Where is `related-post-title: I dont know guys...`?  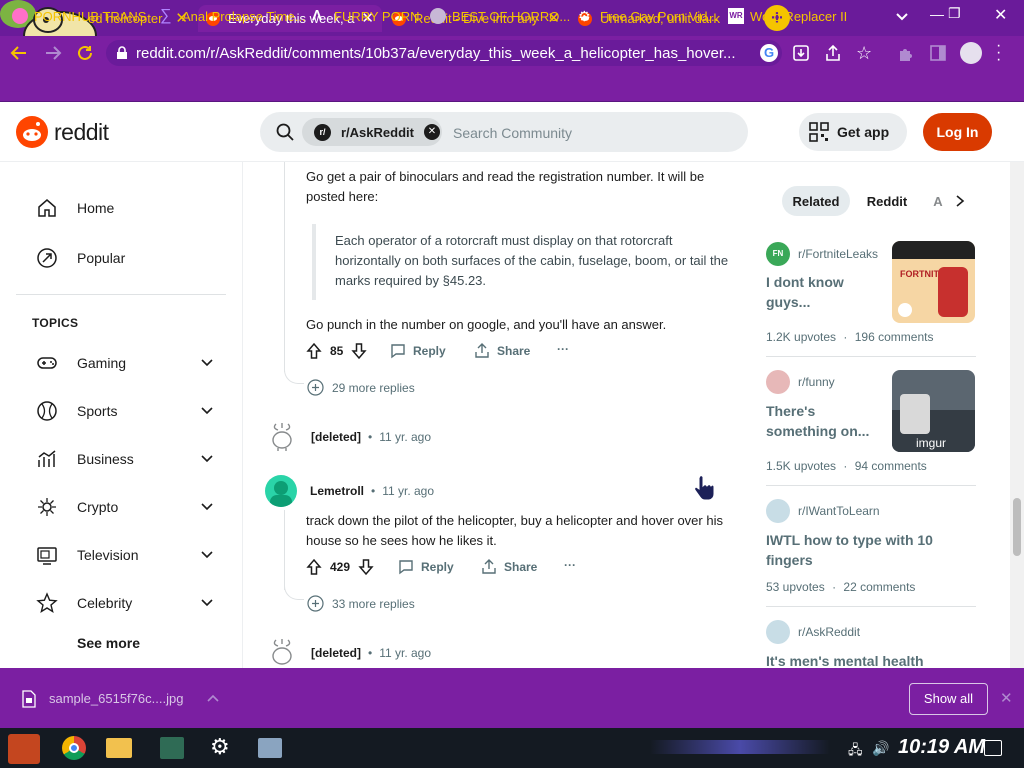
related-post-title: I dont know guys... is located at coordinates (805, 292).